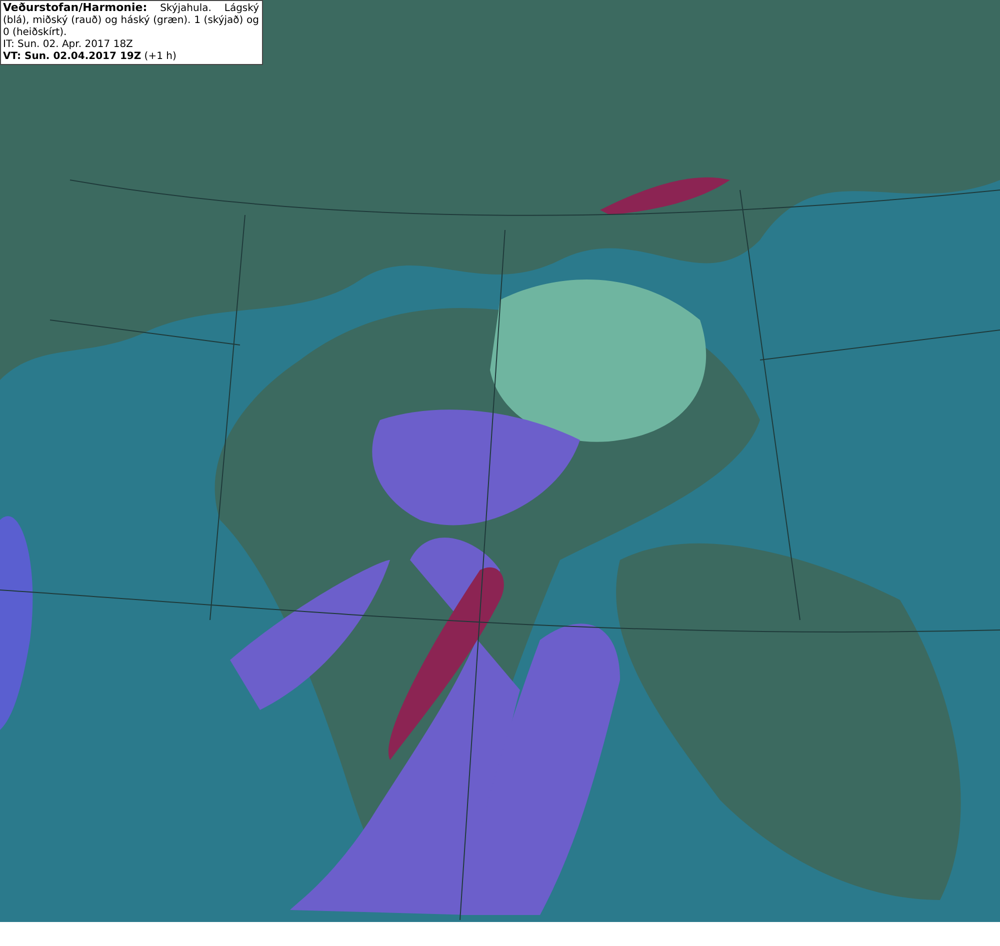 The width and height of the screenshot is (1000, 946). What do you see at coordinates (90, 57) in the screenshot?
I see `valid-time: VT: Sun. 02.04.2017 19Z (+1 h)` at bounding box center [90, 57].